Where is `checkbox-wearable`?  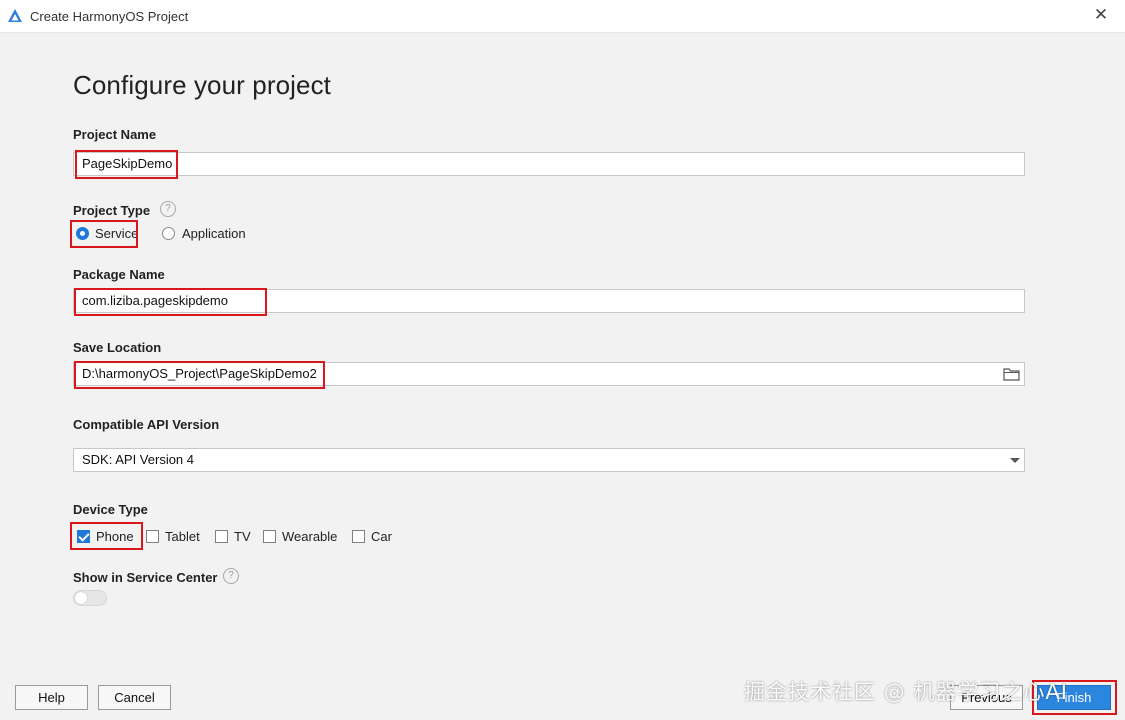
checkbox-wearable is located at coordinates (269, 536).